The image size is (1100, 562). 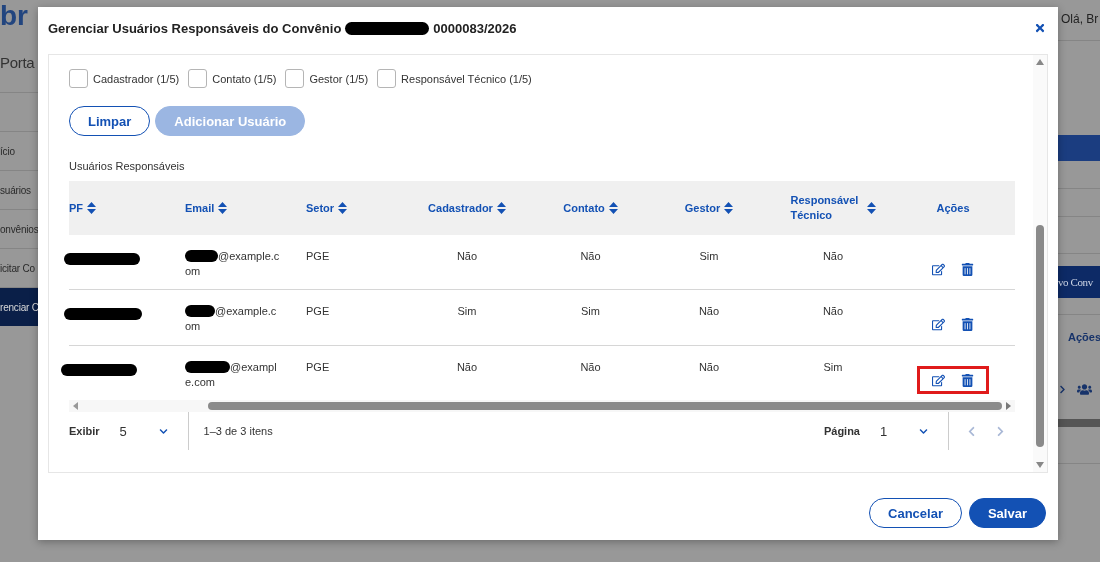 What do you see at coordinates (475, 28) in the screenshot?
I see `dialog-title-suffix: 0000083/2026` at bounding box center [475, 28].